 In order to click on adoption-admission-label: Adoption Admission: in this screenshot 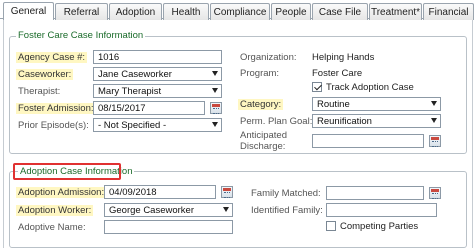, I will do `click(61, 192)`.